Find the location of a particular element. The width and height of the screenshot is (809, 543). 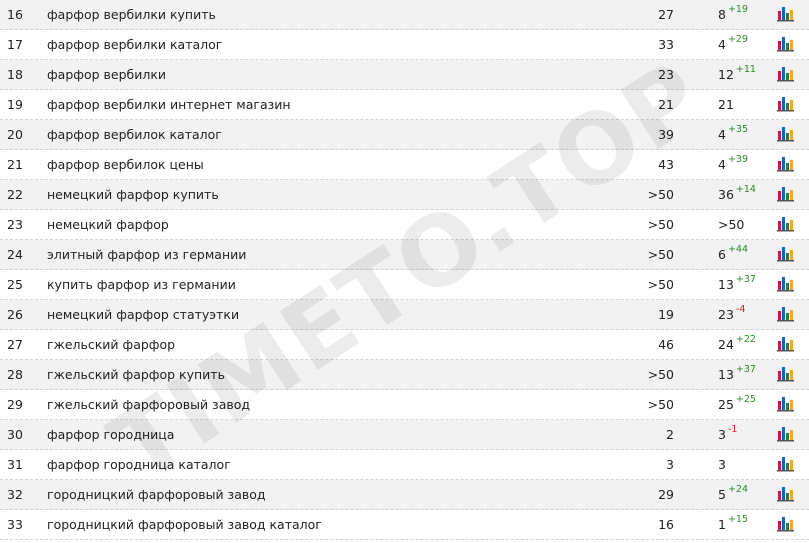

position-current: 4 +39 is located at coordinates (733, 164).